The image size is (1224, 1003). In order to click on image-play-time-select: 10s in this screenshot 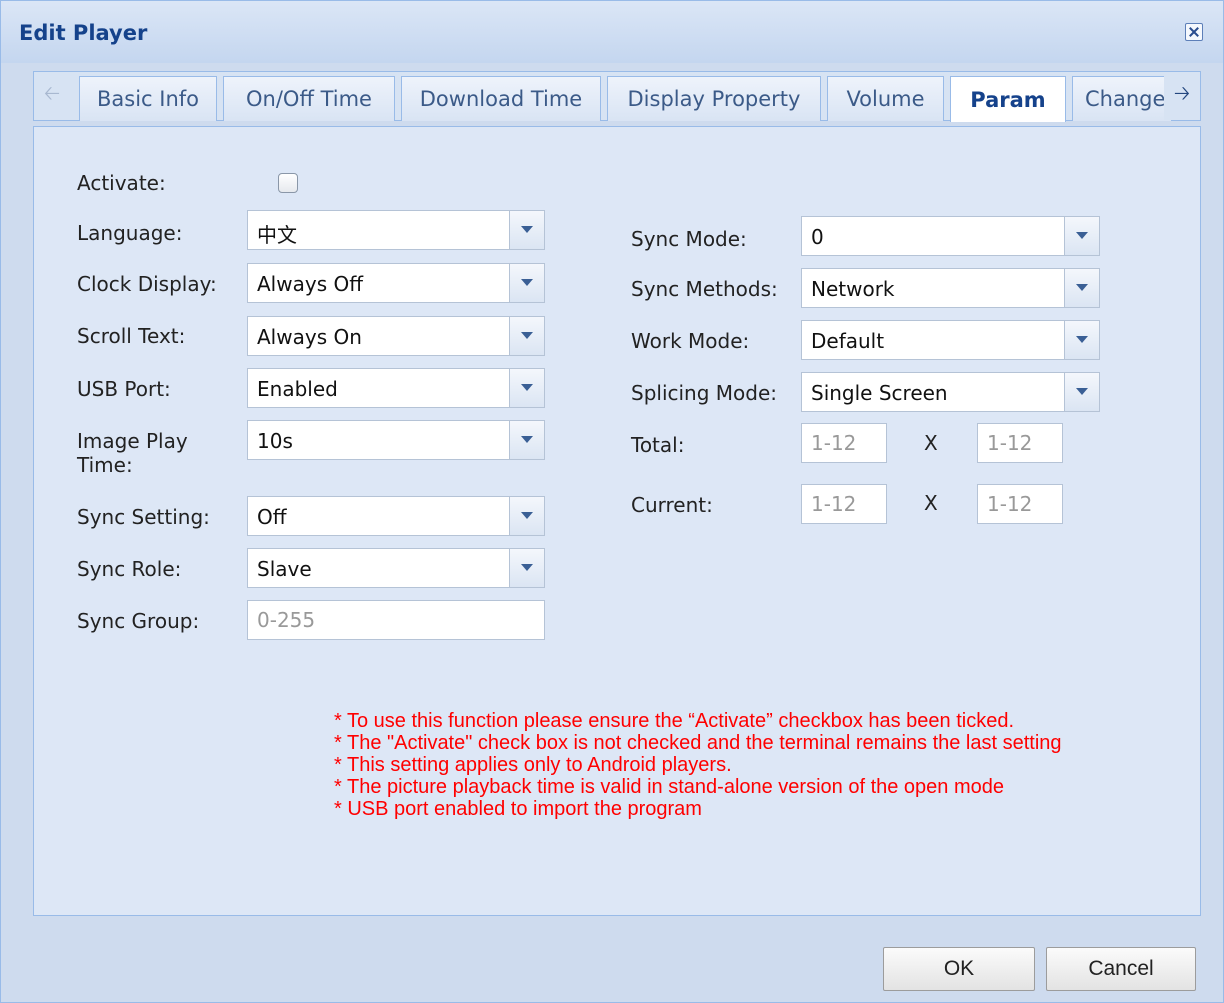, I will do `click(396, 440)`.